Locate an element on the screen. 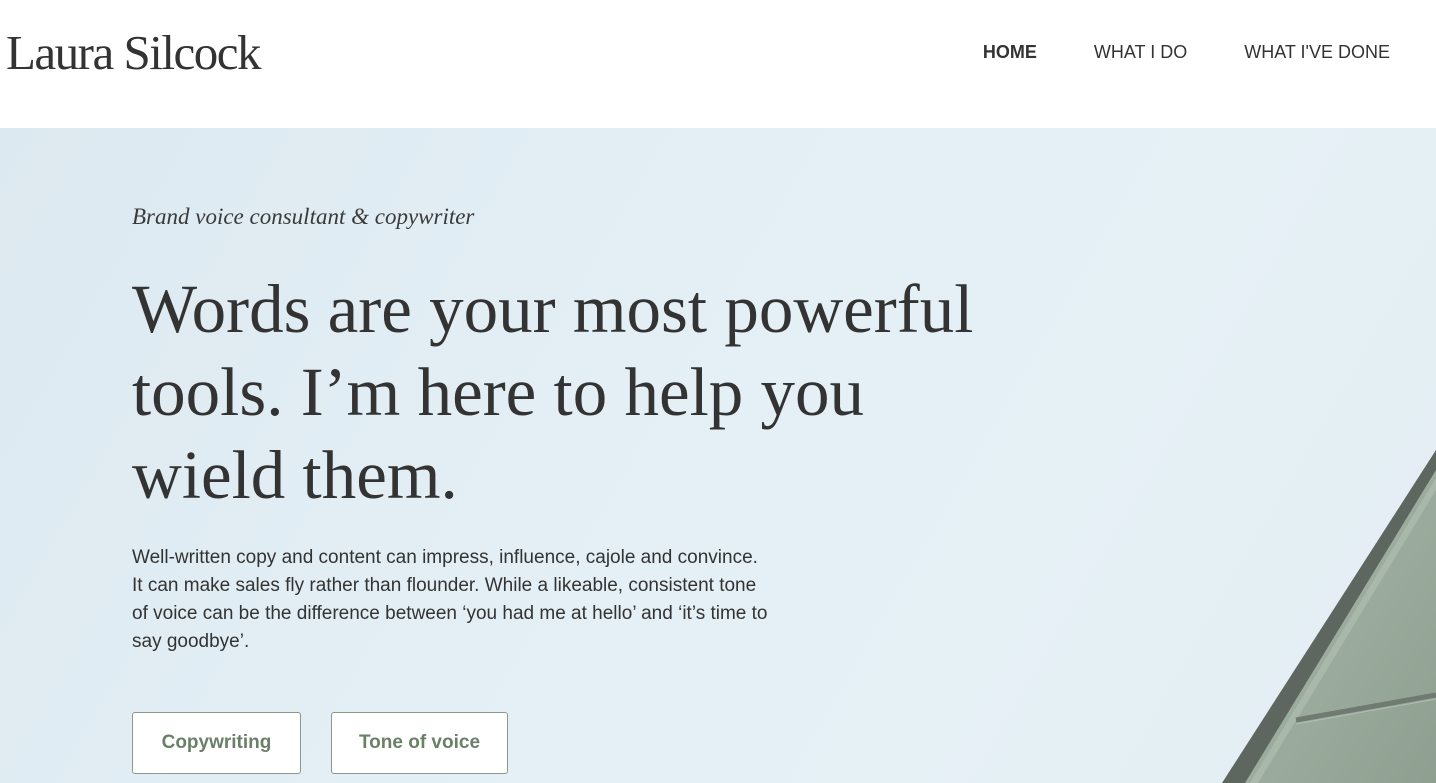 Image resolution: width=1436 pixels, height=783 pixels. site-logo: Laura Silcock is located at coordinates (133, 53).